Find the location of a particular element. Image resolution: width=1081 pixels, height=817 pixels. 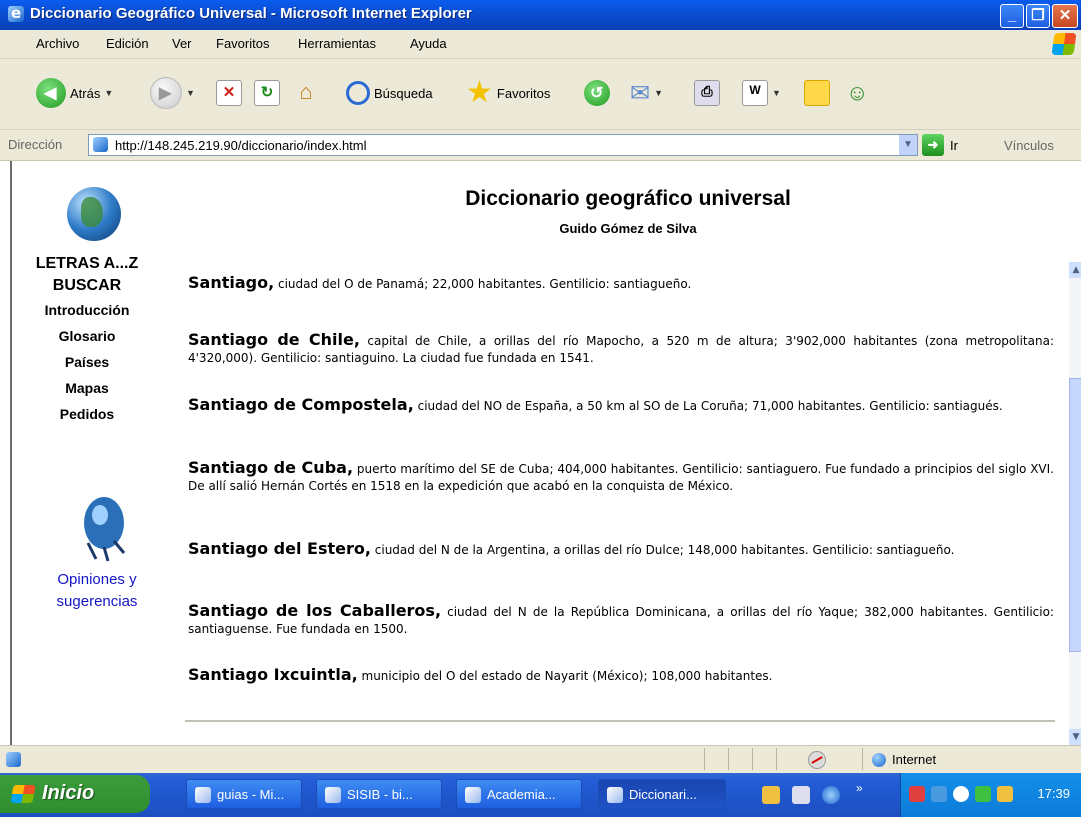

menu-ayuda: Ayuda is located at coordinates (428, 43).